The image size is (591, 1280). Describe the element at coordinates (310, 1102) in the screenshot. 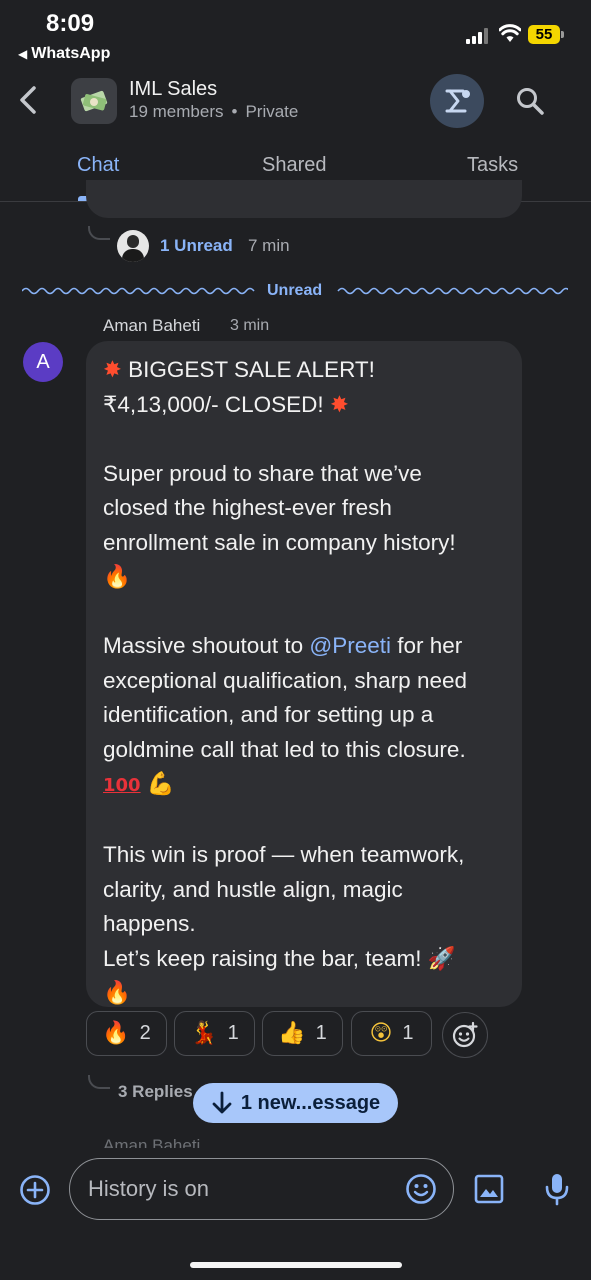

I see `new-message-label: 1 new...essage` at that location.